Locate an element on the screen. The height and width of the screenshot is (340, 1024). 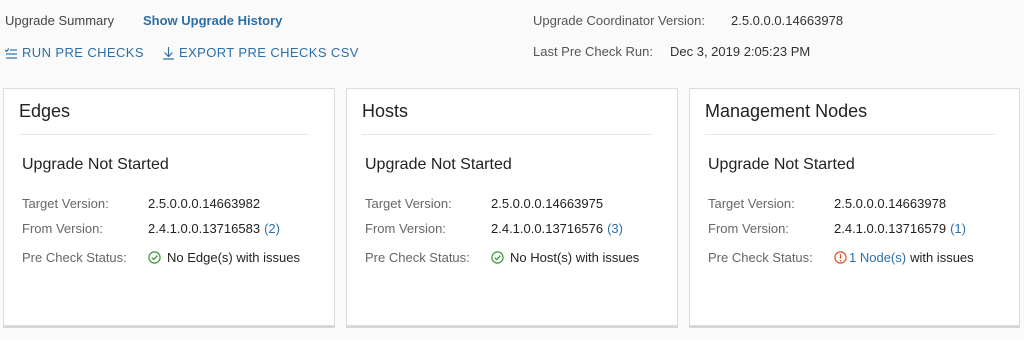
from-version-count-link: (3) is located at coordinates (615, 228).